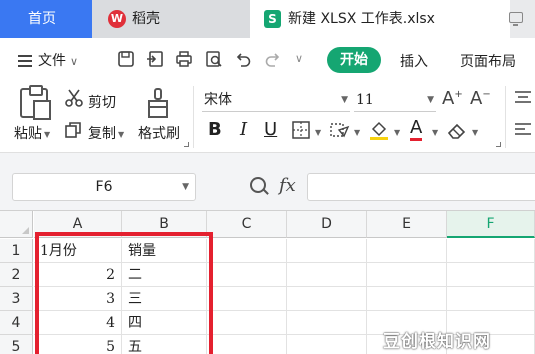 Image resolution: width=535 pixels, height=354 pixels. I want to click on name-box: F6 ▼, so click(104, 187).